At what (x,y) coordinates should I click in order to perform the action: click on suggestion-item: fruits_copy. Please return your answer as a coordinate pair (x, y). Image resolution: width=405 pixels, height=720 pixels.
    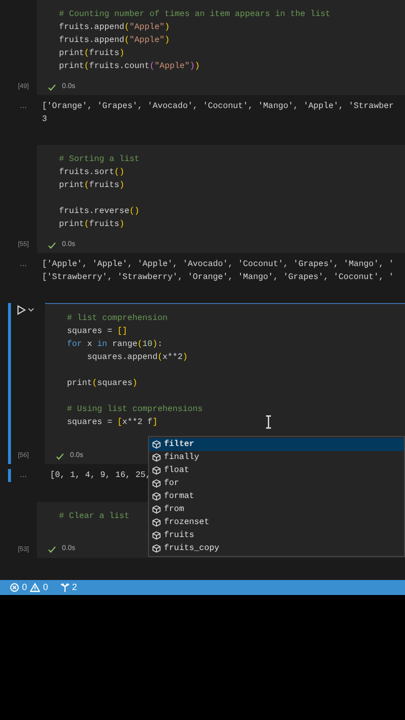
    Looking at the image, I should click on (276, 548).